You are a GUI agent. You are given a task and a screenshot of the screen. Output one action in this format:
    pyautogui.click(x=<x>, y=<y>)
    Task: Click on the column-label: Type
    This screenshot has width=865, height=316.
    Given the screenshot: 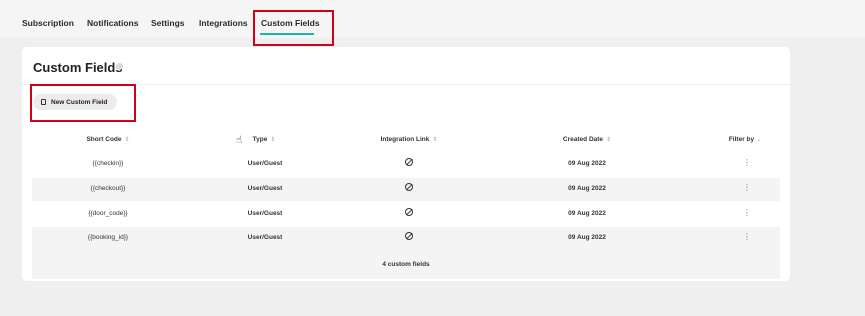 What is the action you would take?
    pyautogui.click(x=260, y=139)
    